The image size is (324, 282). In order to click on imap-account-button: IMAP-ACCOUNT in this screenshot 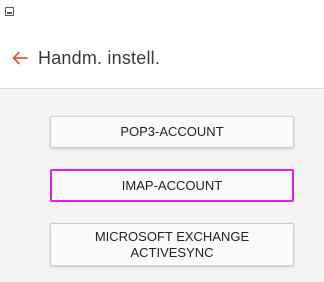, I will do `click(172, 185)`.